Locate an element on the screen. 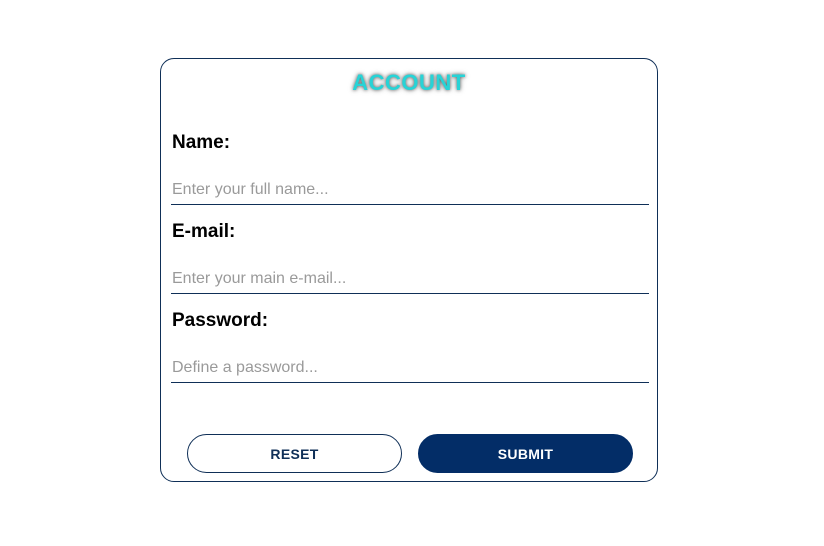 The height and width of the screenshot is (546, 824). password-input is located at coordinates (410, 368).